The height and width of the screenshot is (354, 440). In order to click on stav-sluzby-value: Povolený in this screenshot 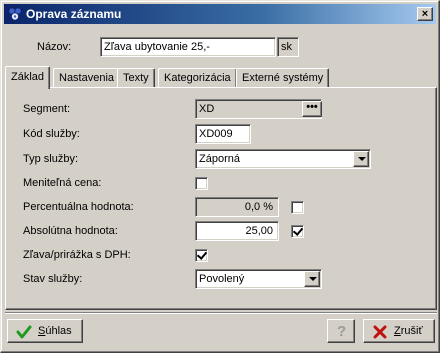, I will do `click(222, 279)`.